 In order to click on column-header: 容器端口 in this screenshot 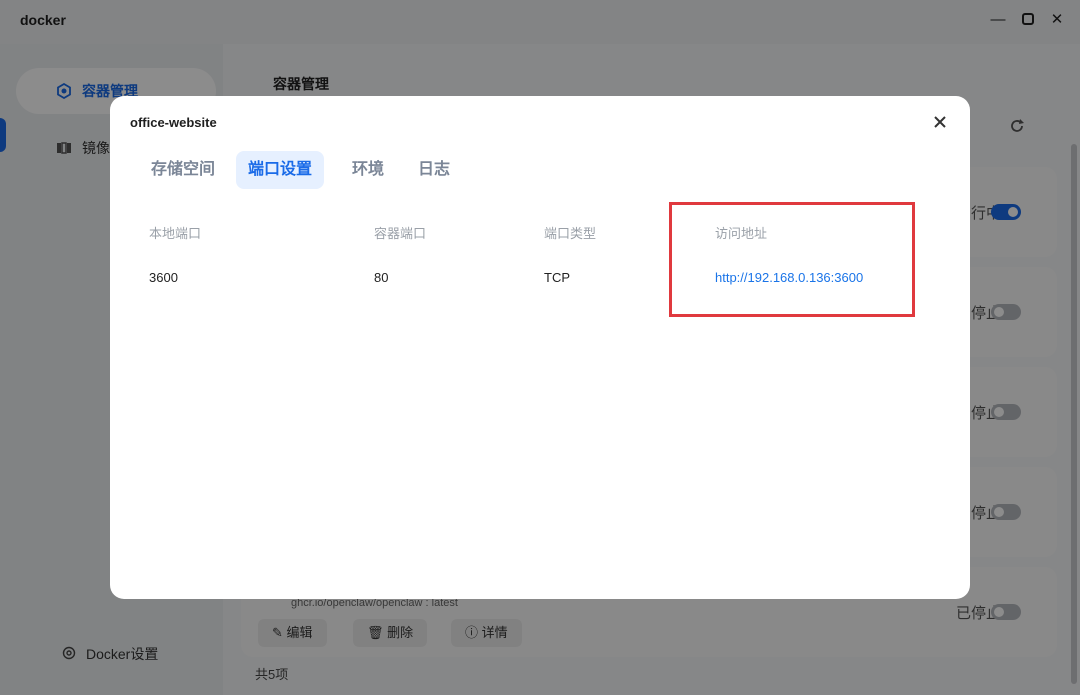, I will do `click(400, 233)`.